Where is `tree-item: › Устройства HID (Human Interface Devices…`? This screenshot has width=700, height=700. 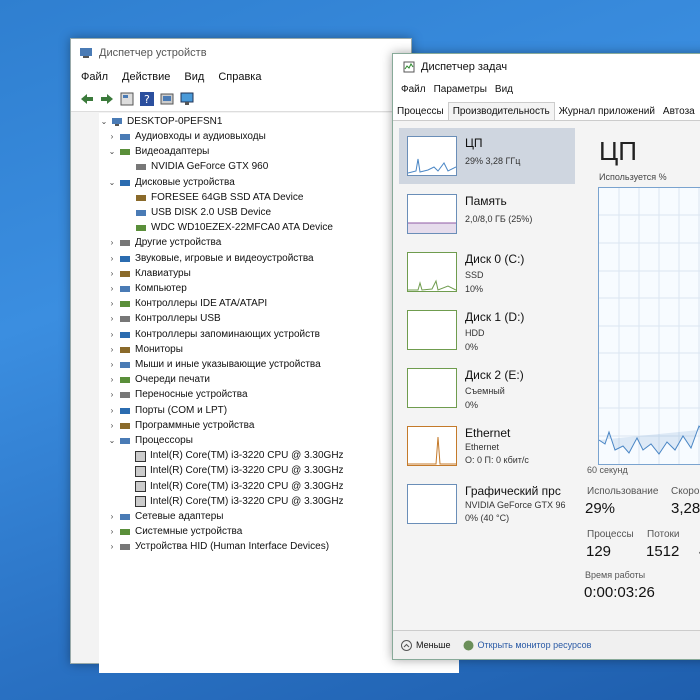
tree-item: › Устройства HID (Human Interface Devices… is located at coordinates (218, 547).